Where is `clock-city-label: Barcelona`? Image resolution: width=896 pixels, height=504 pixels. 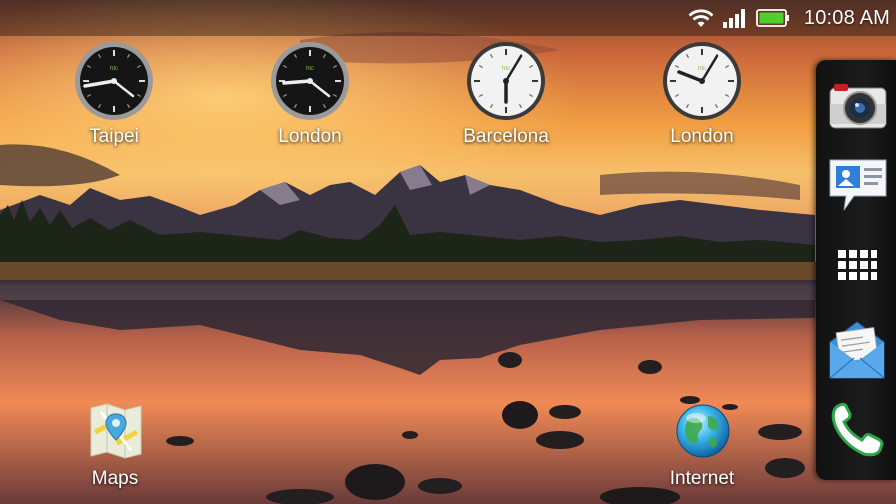 clock-city-label: Barcelona is located at coordinates (506, 136).